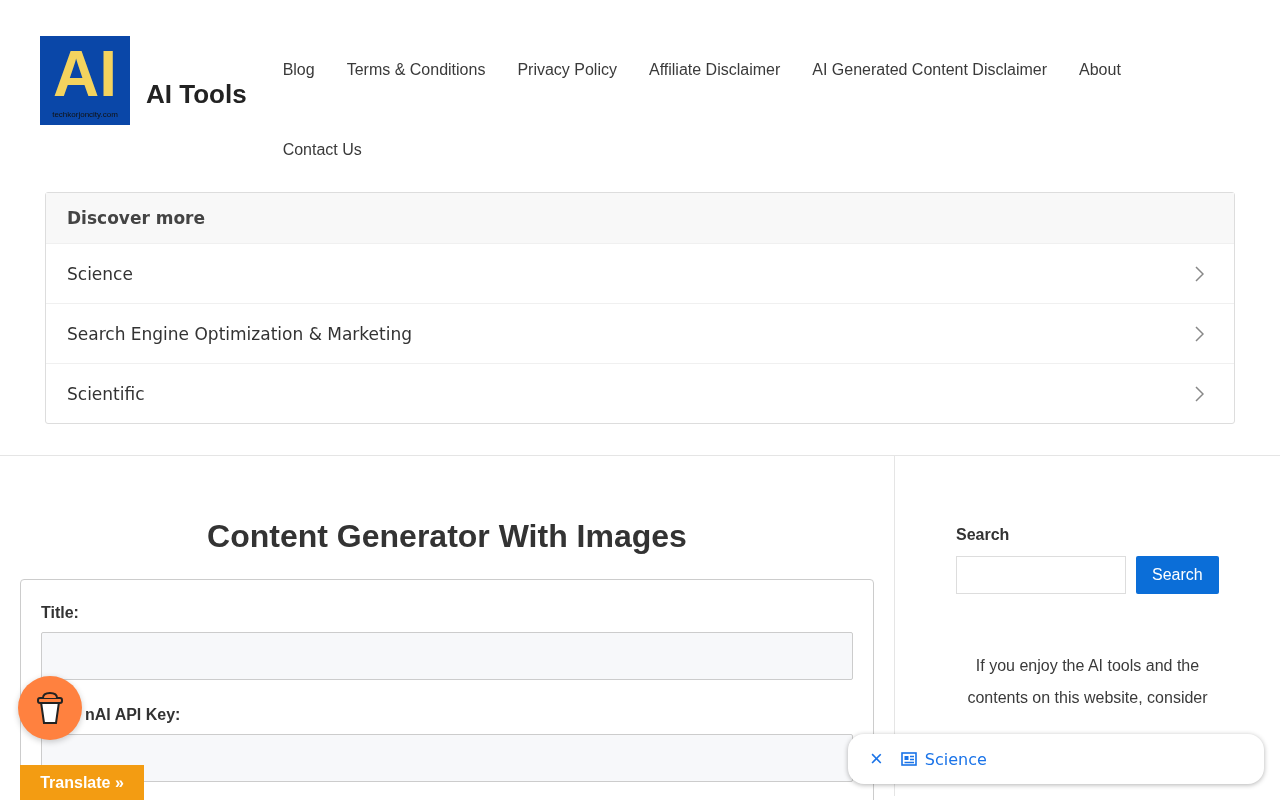  Describe the element at coordinates (640, 393) in the screenshot. I see `discover-item: Scientific` at that location.